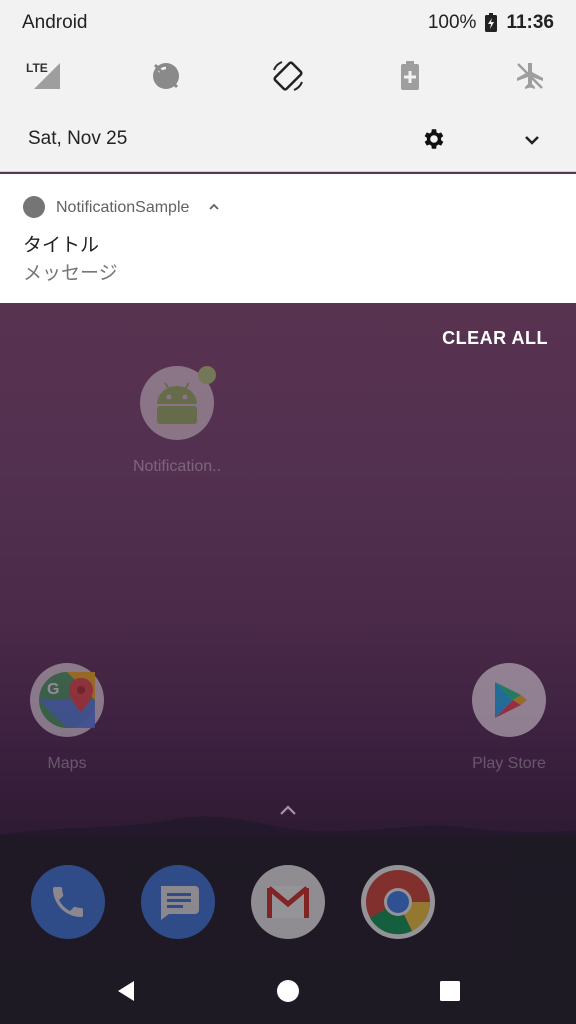 The height and width of the screenshot is (1024, 576). Describe the element at coordinates (450, 991) in the screenshot. I see `overview-icon` at that location.